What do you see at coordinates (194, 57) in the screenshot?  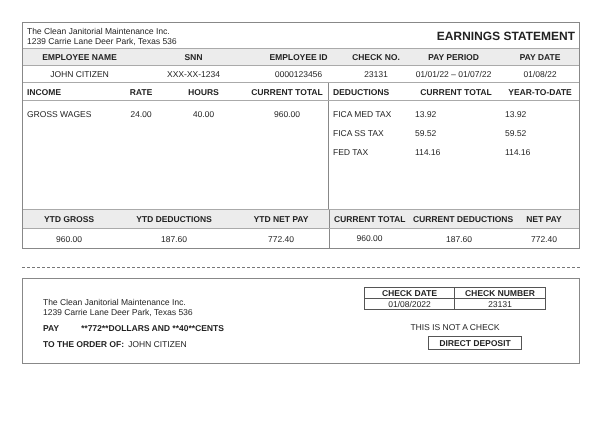 I see `column-header: SNN` at bounding box center [194, 57].